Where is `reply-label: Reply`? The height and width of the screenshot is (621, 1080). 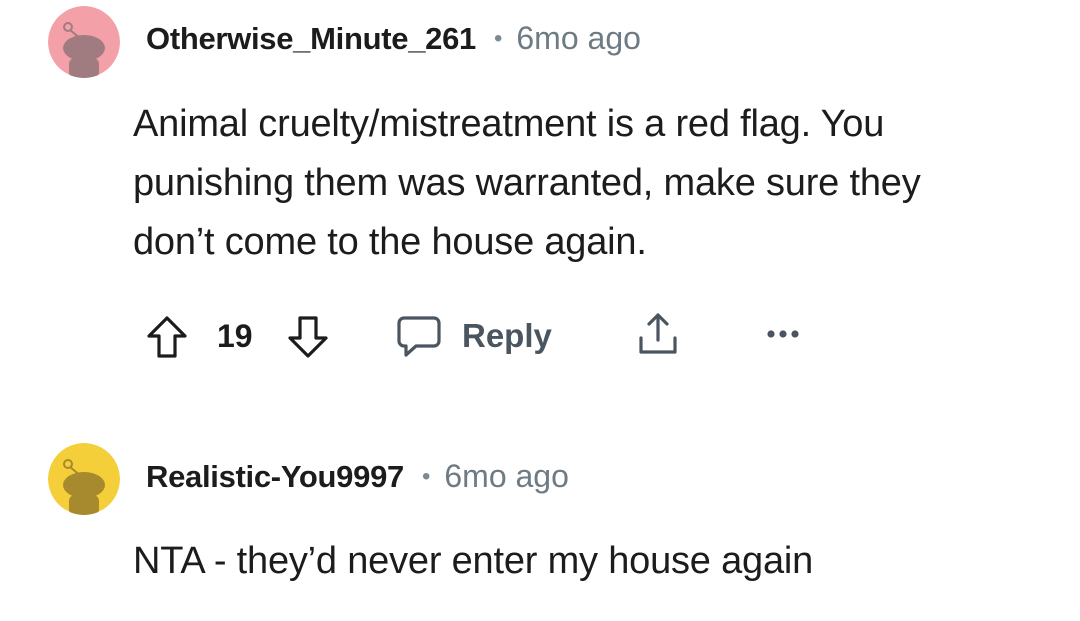
reply-label: Reply is located at coordinates (507, 335).